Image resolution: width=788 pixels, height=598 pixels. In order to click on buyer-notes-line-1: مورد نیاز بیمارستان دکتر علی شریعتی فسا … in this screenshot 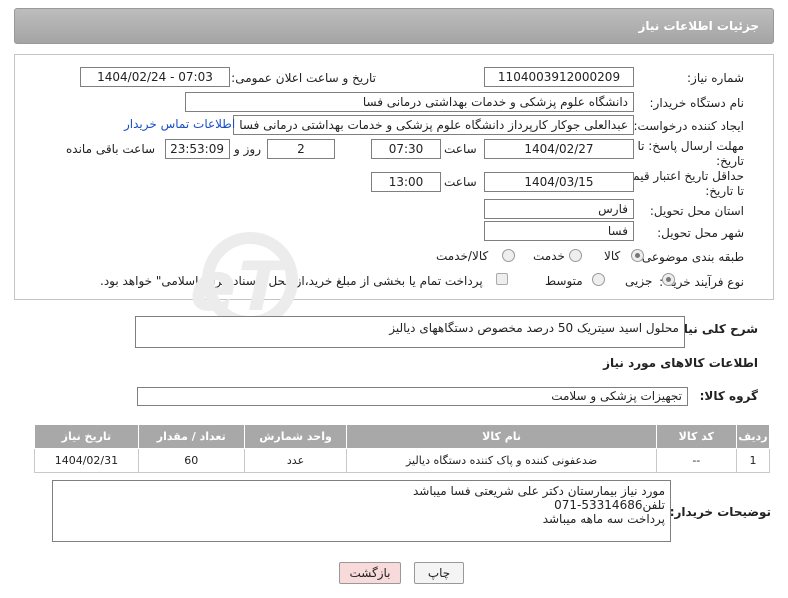, I will do `click(538, 491)`.